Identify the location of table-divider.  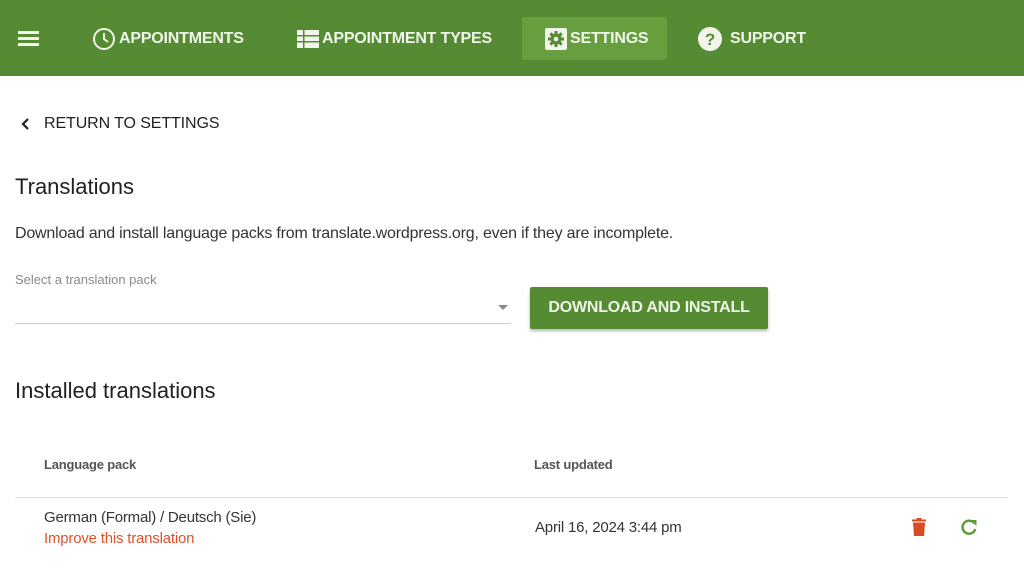
(511, 497).